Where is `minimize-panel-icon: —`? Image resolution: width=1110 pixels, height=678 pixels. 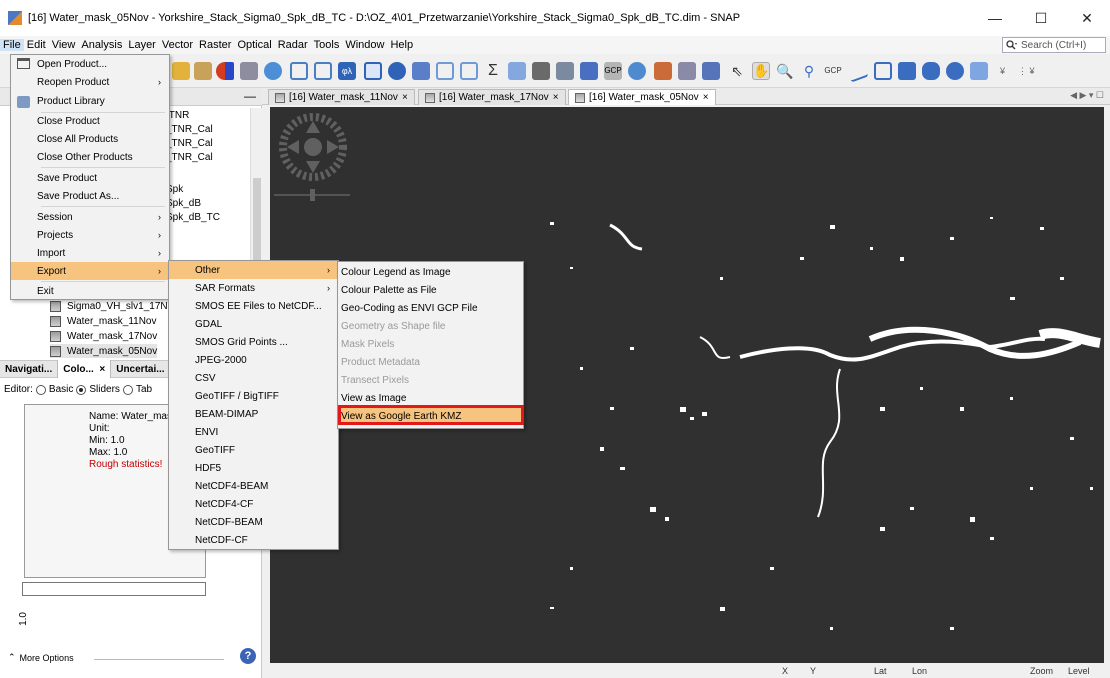 minimize-panel-icon: — is located at coordinates (250, 96).